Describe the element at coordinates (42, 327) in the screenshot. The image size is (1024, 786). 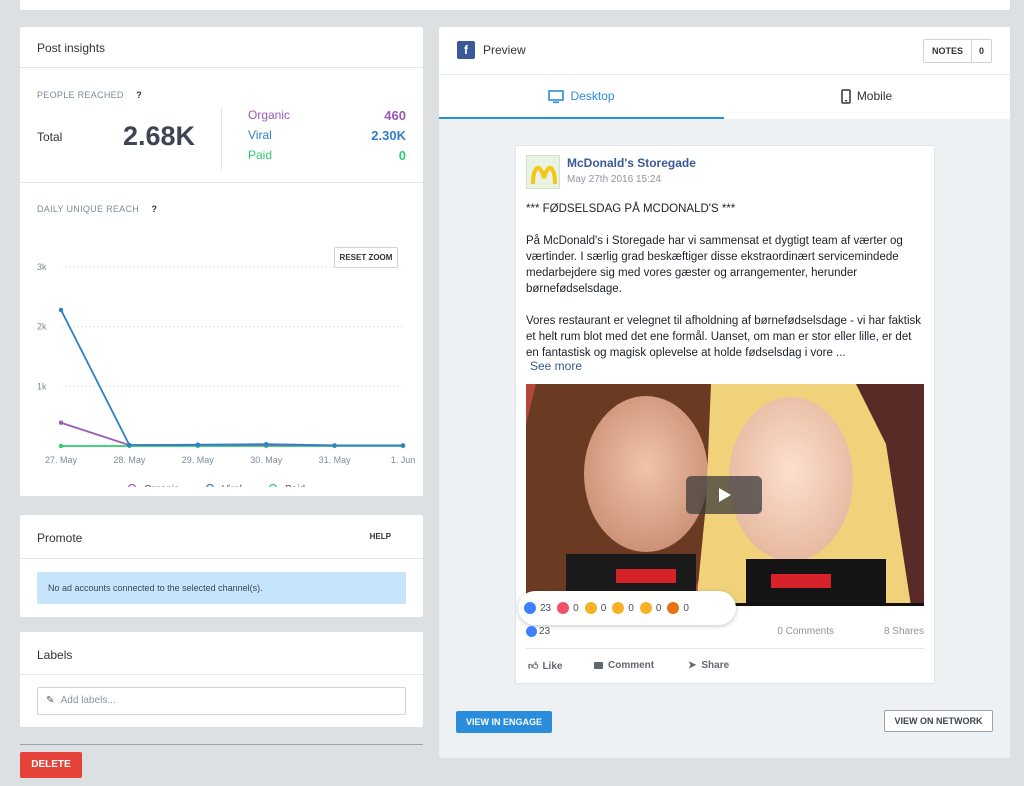
I see `y-tick-label: 2k` at that location.